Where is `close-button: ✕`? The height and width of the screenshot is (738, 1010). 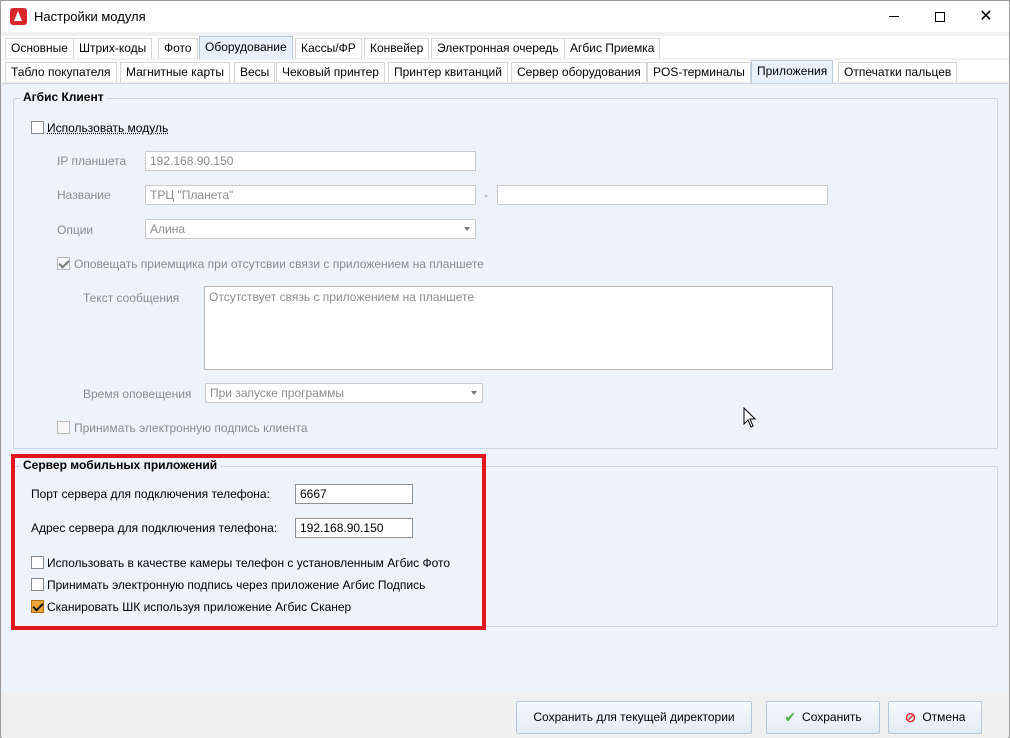 close-button: ✕ is located at coordinates (986, 16).